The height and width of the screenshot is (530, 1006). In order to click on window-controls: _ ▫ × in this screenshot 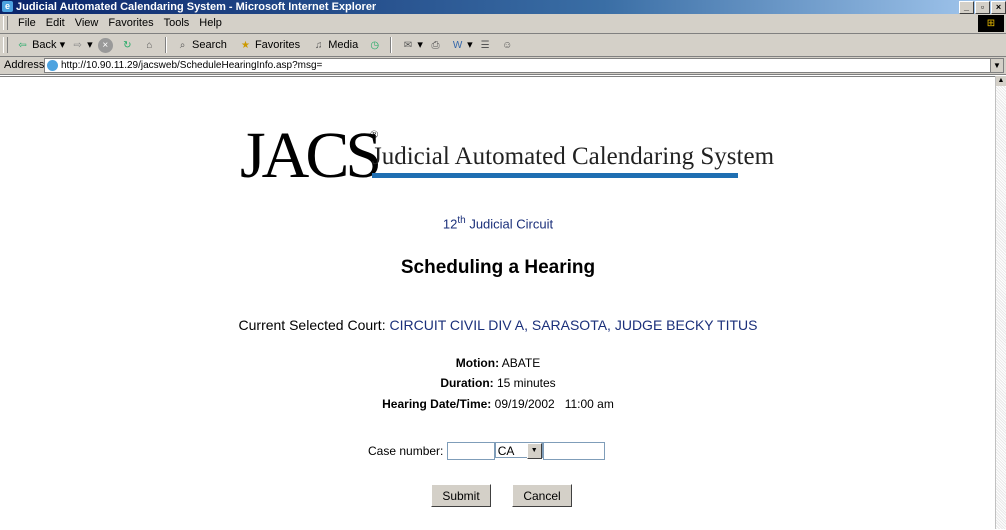, I will do `click(982, 8)`.